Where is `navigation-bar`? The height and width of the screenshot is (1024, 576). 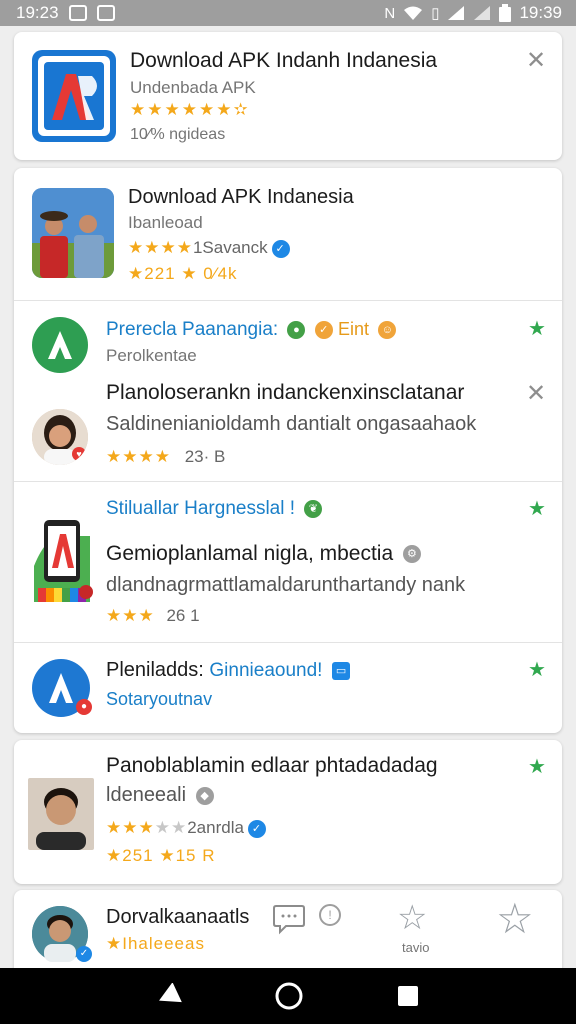
navigation-bar is located at coordinates (288, 996).